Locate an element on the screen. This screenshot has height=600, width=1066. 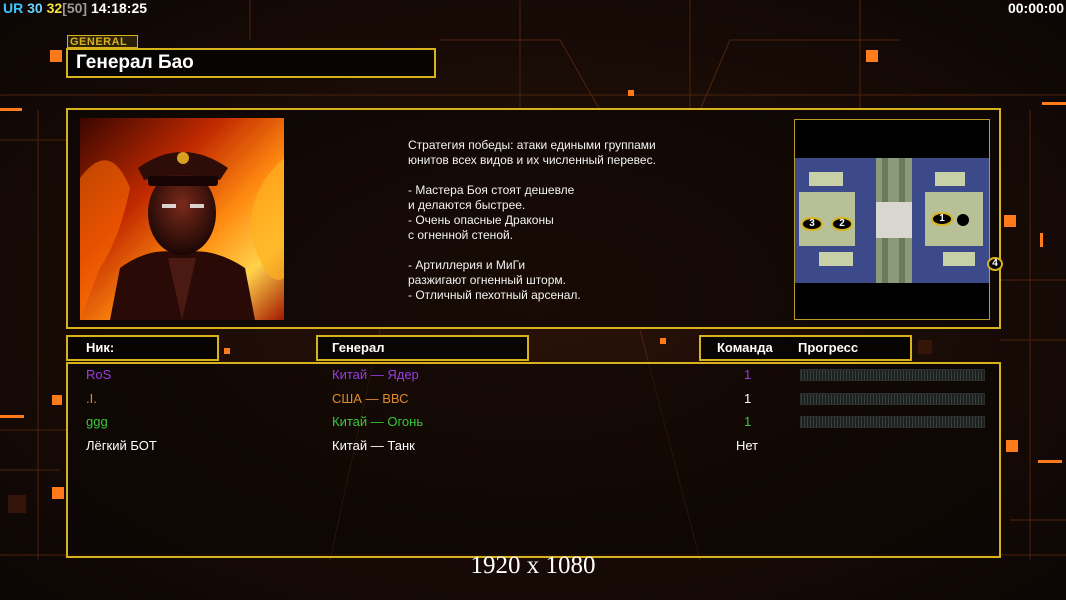
player-nick: Лёгкий БОТ is located at coordinates (121, 445).